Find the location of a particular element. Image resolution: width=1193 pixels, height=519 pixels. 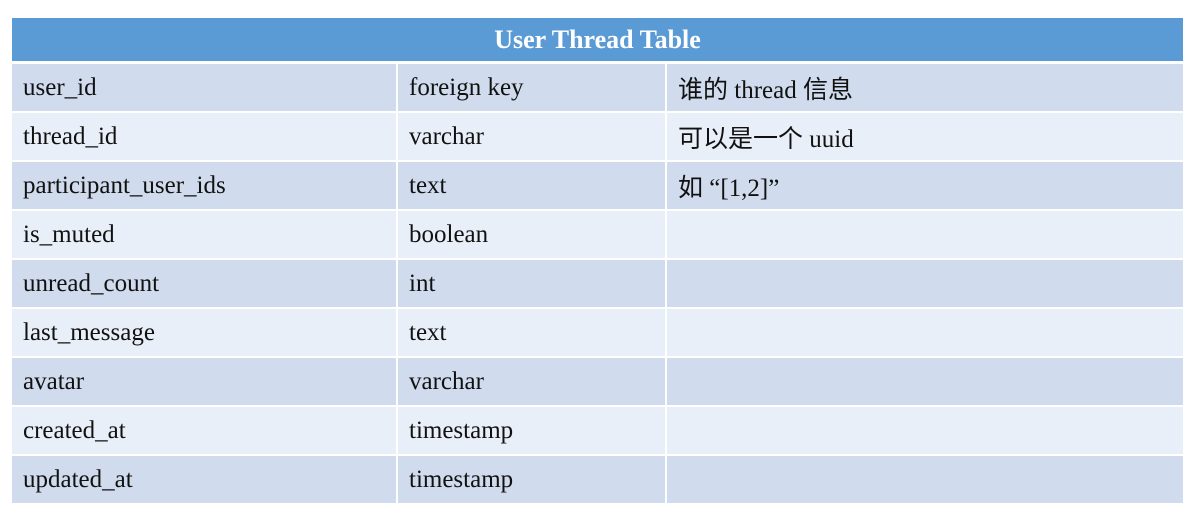

field-name-cell: thread_id is located at coordinates (205, 137).